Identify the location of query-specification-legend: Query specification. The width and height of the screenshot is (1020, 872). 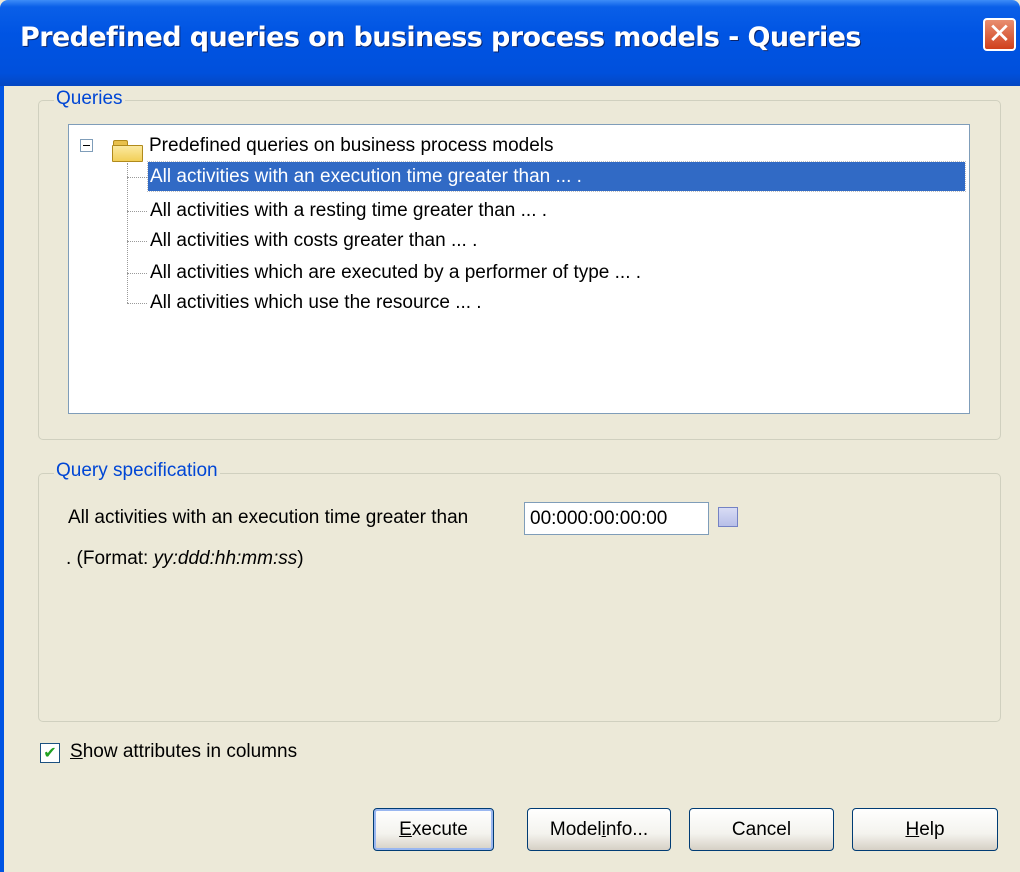
(137, 471).